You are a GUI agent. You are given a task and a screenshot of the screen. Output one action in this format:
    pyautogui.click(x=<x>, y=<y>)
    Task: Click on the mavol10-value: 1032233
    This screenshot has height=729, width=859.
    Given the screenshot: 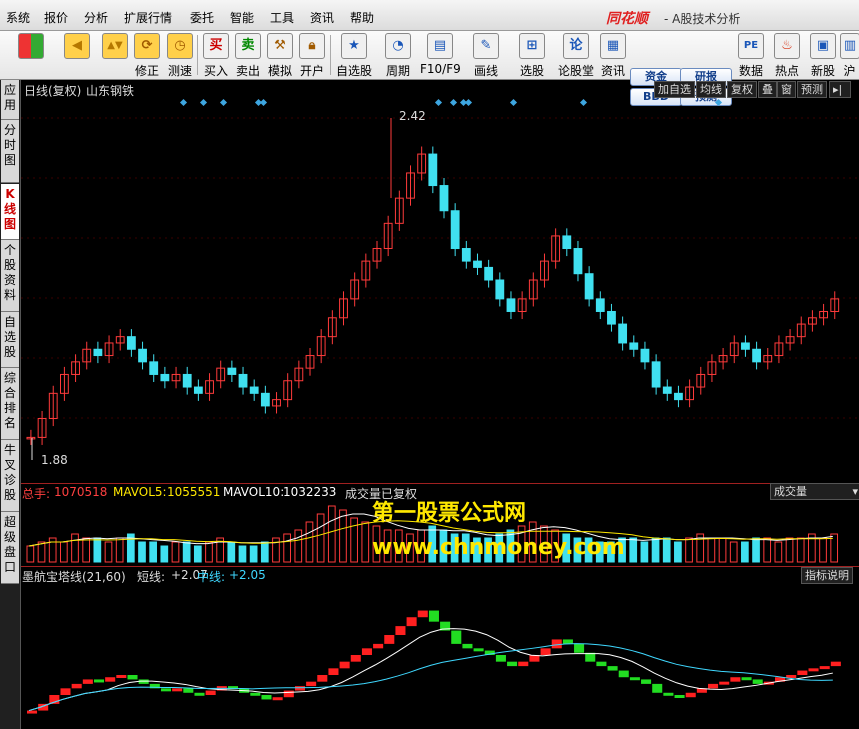 What is the action you would take?
    pyautogui.click(x=310, y=492)
    